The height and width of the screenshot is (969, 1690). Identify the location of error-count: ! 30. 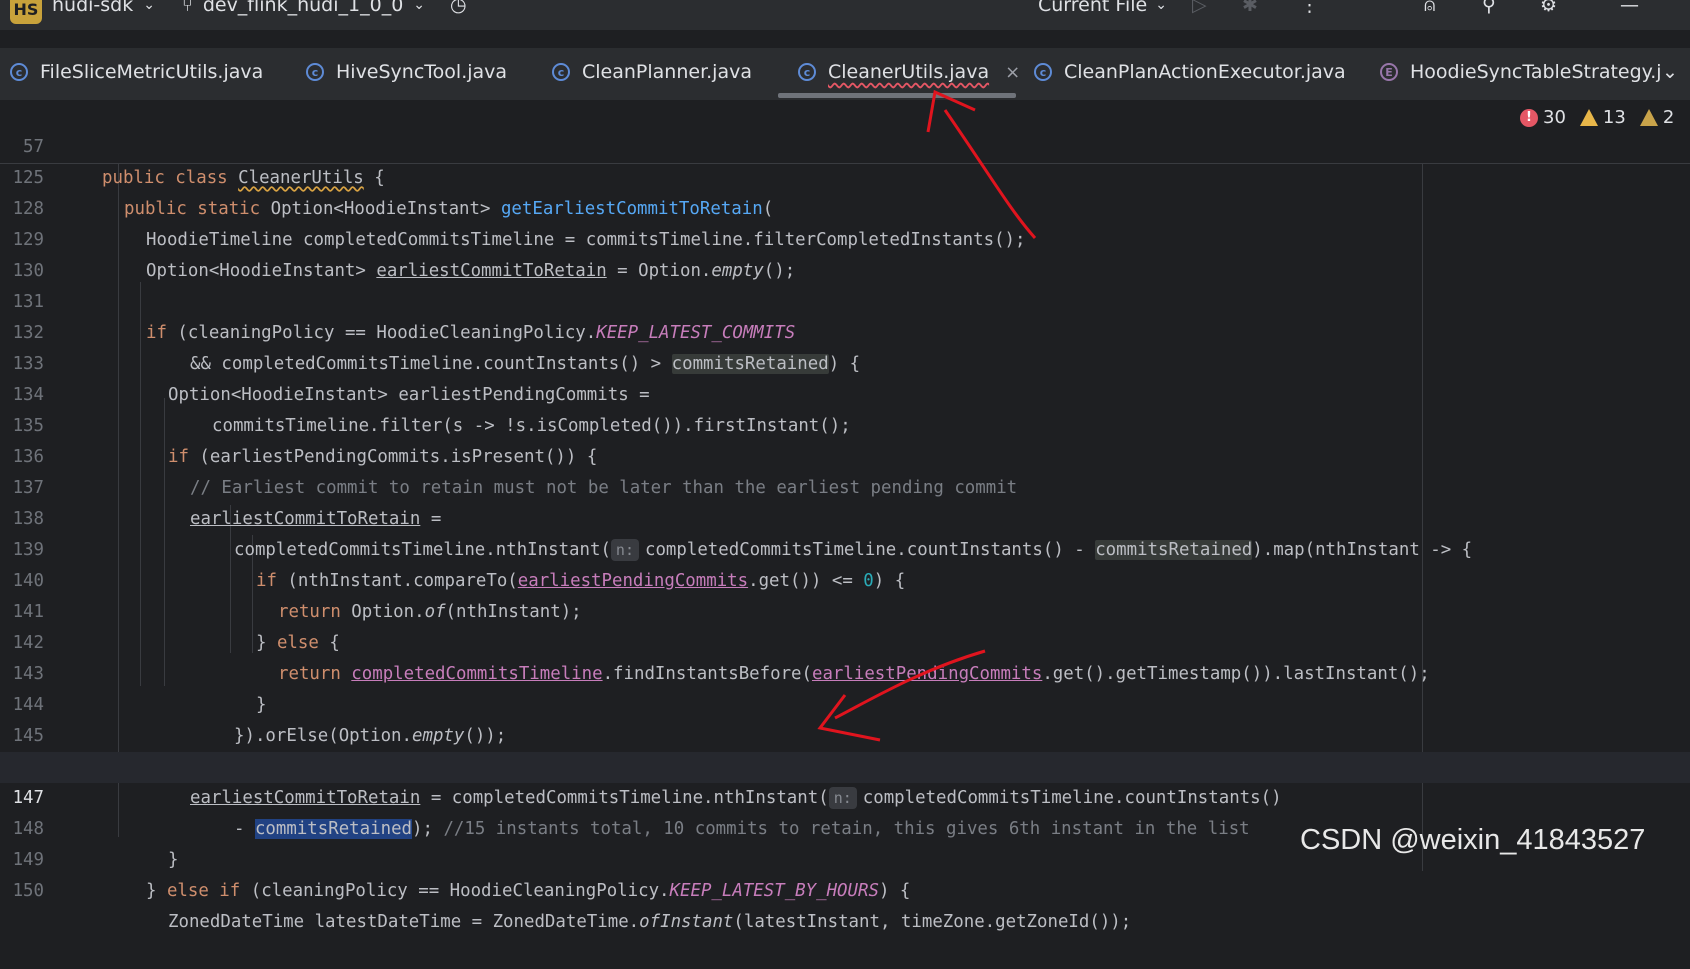
(1543, 117).